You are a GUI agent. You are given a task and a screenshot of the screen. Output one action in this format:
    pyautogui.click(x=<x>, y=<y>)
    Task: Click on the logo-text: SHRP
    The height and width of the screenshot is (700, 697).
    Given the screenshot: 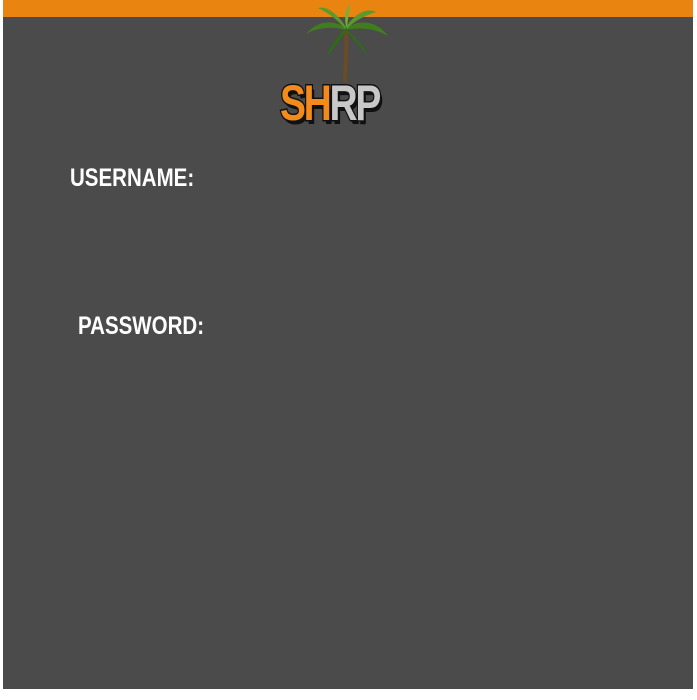 What is the action you would take?
    pyautogui.click(x=331, y=103)
    